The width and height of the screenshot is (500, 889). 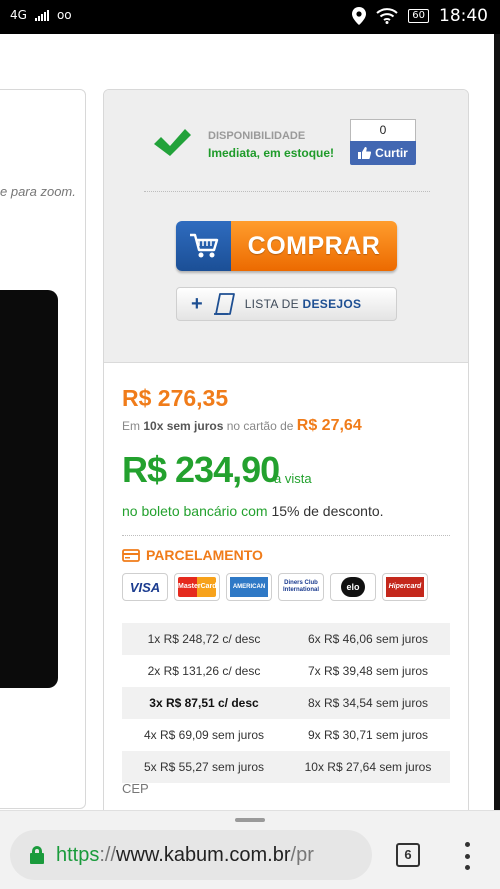 What do you see at coordinates (145, 587) in the screenshot?
I see `visa-logo: VISA` at bounding box center [145, 587].